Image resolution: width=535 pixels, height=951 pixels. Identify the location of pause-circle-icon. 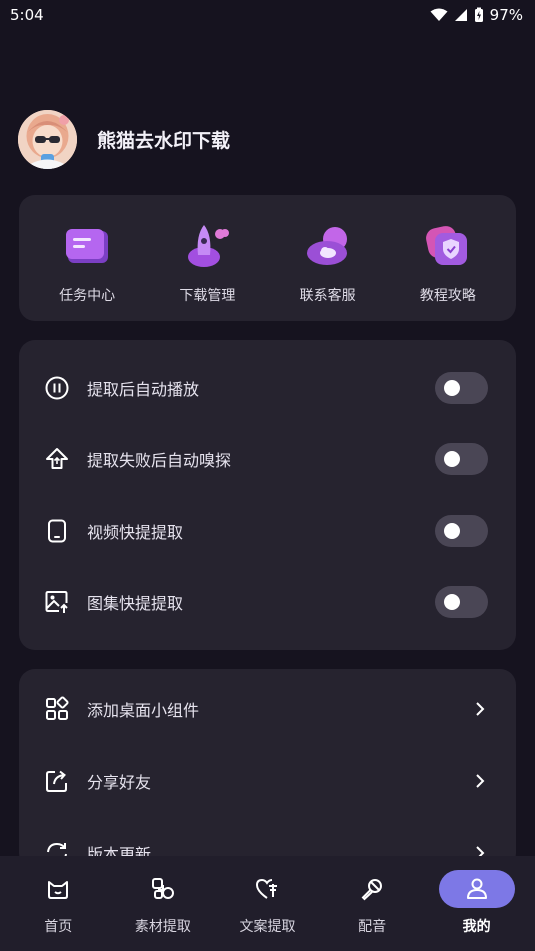
(57, 388).